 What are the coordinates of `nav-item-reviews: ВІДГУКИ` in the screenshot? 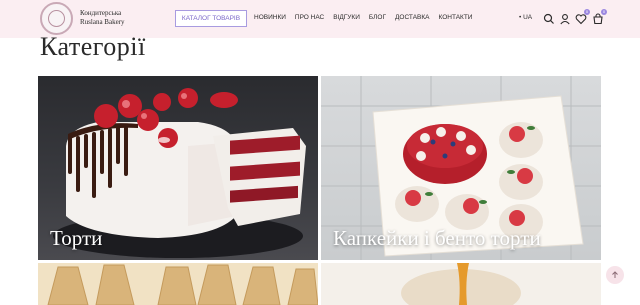 It's located at (346, 17).